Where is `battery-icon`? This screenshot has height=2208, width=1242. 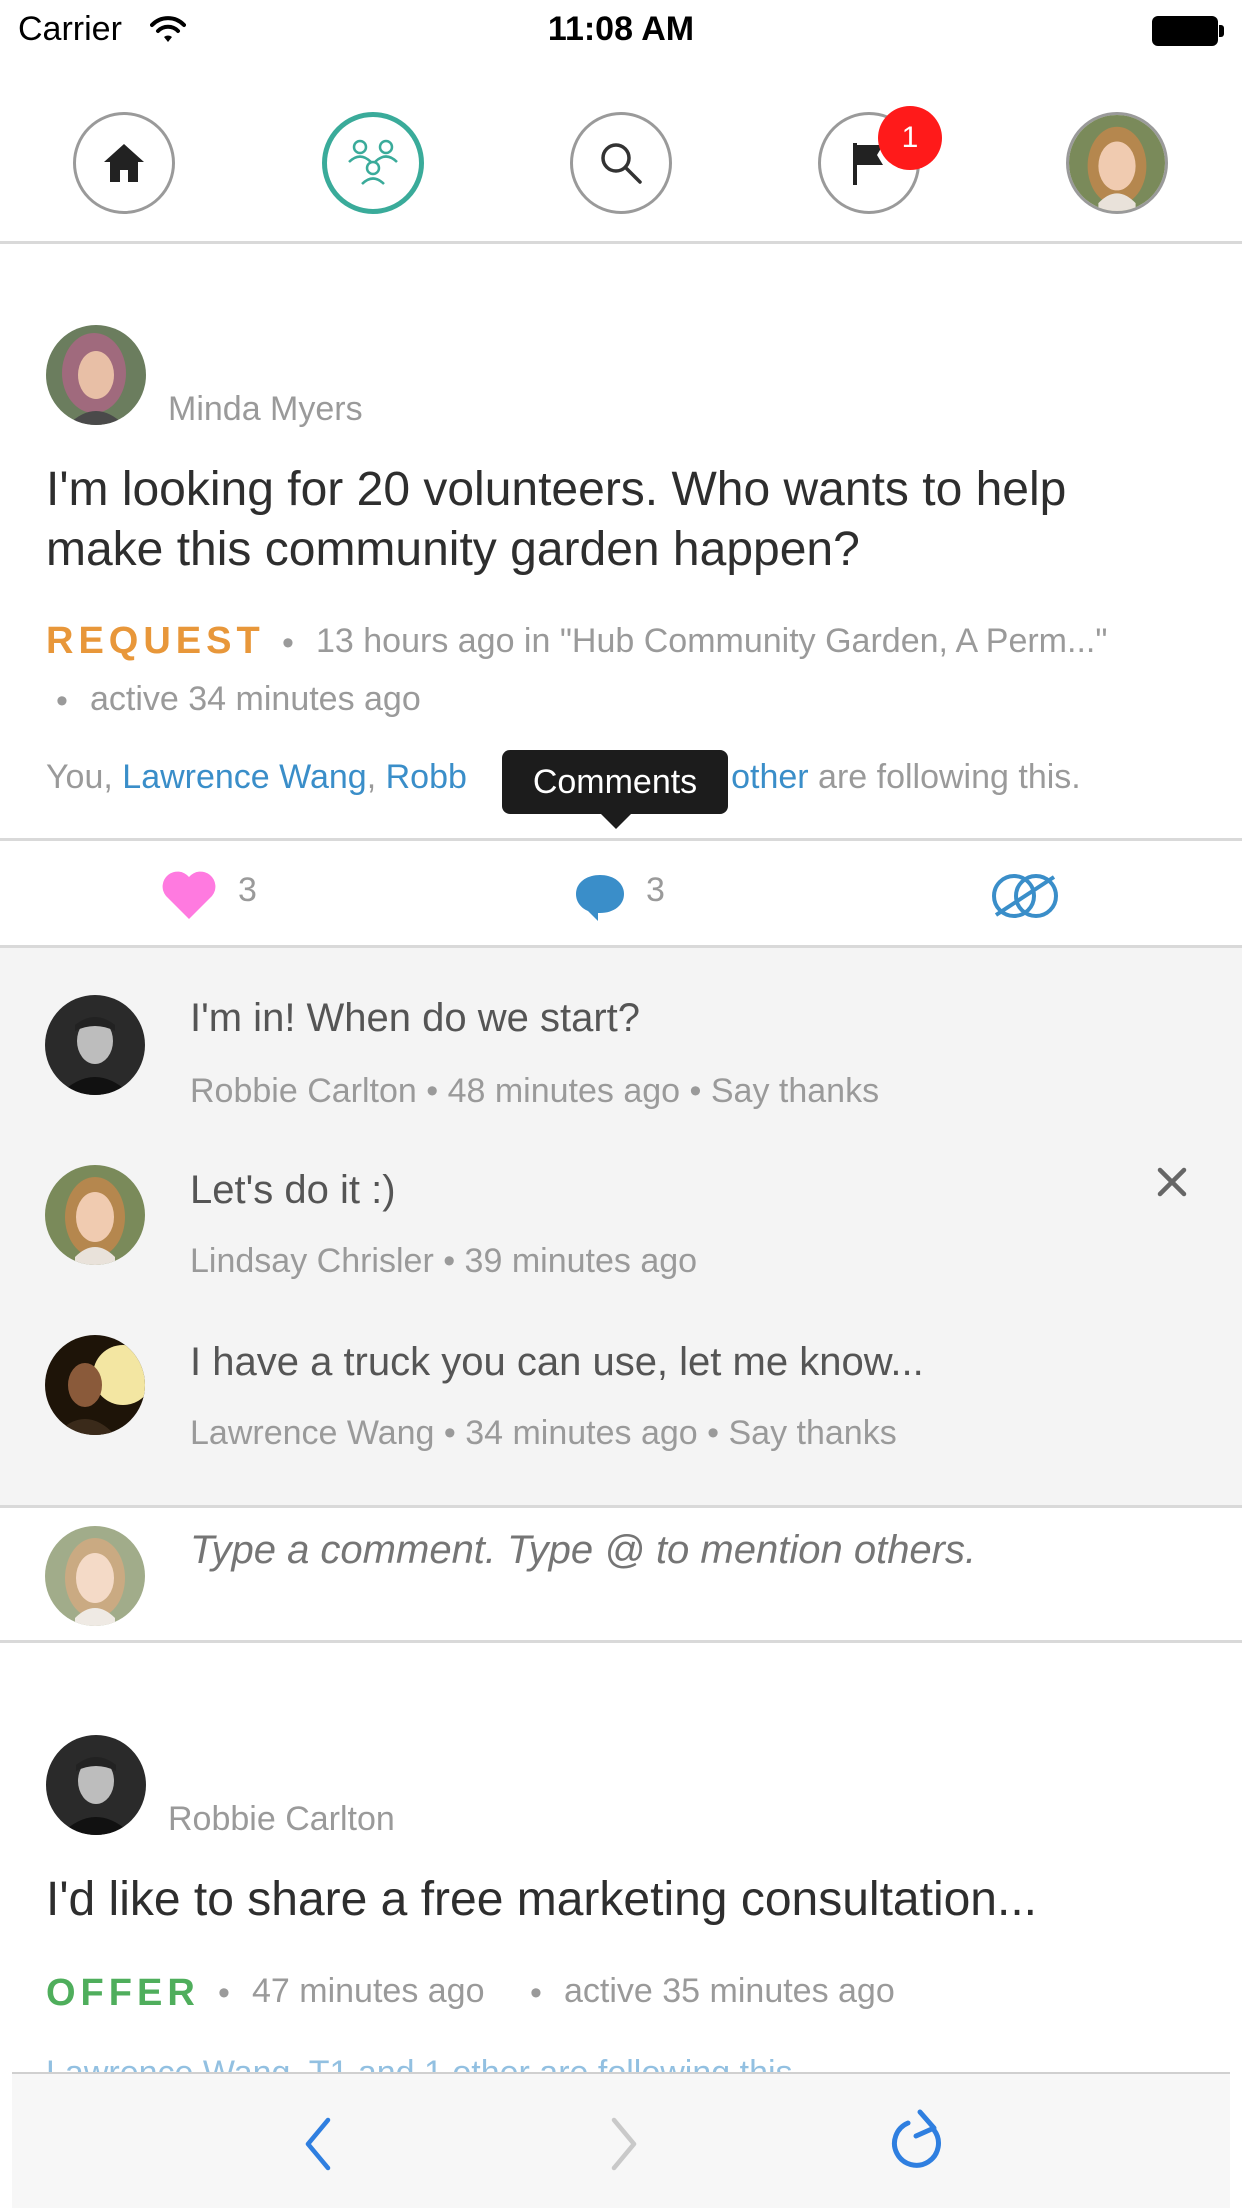
battery-icon is located at coordinates (1188, 31).